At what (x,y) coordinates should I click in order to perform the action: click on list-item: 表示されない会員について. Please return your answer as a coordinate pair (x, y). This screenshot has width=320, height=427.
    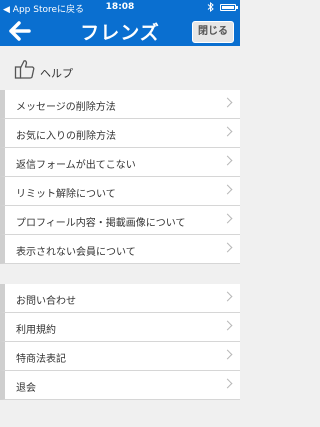
    Looking at the image, I should click on (120, 249).